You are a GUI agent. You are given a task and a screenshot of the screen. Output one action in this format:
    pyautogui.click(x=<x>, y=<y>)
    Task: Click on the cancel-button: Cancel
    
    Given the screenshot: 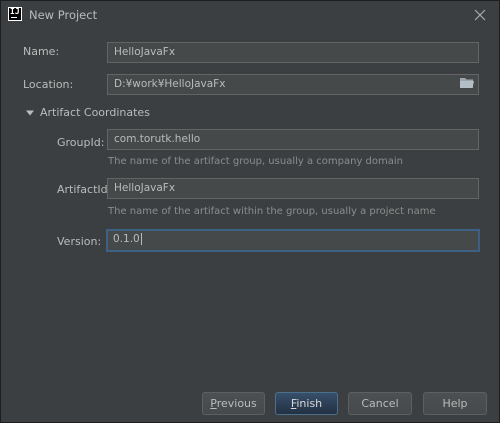 What is the action you would take?
    pyautogui.click(x=380, y=403)
    